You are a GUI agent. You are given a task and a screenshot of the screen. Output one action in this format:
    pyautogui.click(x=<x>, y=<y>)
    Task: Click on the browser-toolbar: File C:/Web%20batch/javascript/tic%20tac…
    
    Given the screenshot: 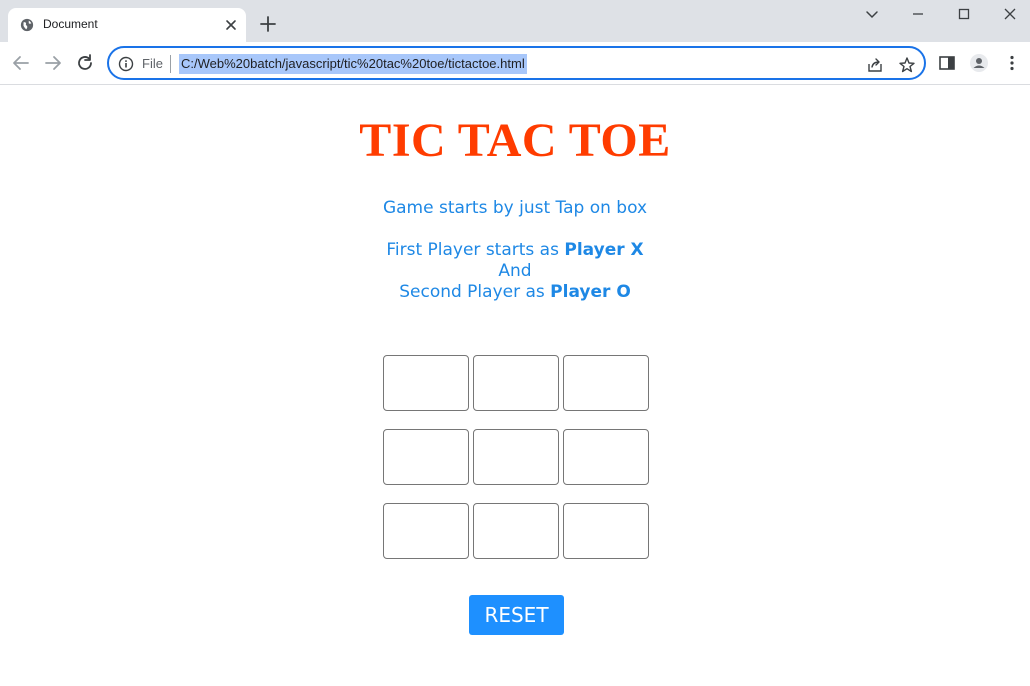 What is the action you would take?
    pyautogui.click(x=515, y=63)
    